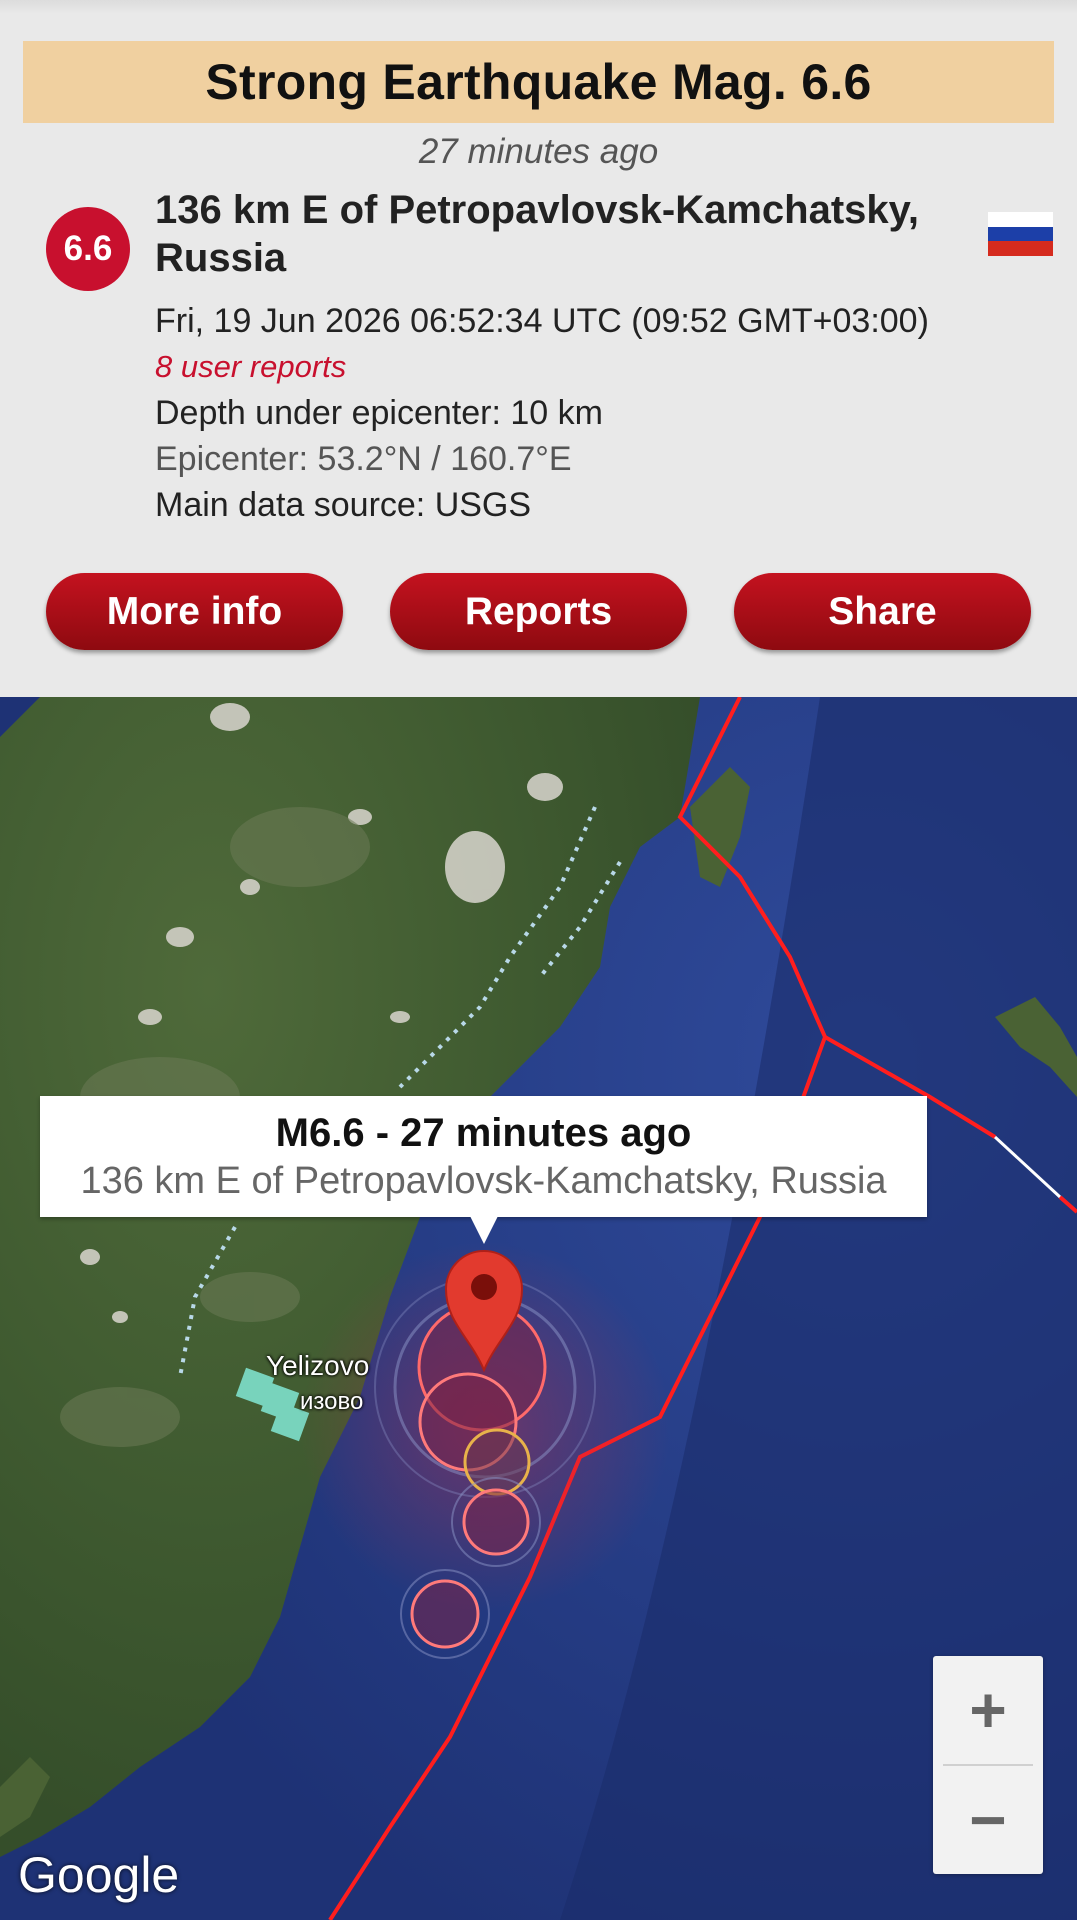 This screenshot has height=1920, width=1077. What do you see at coordinates (1020, 234) in the screenshot?
I see `russia-flag-icon` at bounding box center [1020, 234].